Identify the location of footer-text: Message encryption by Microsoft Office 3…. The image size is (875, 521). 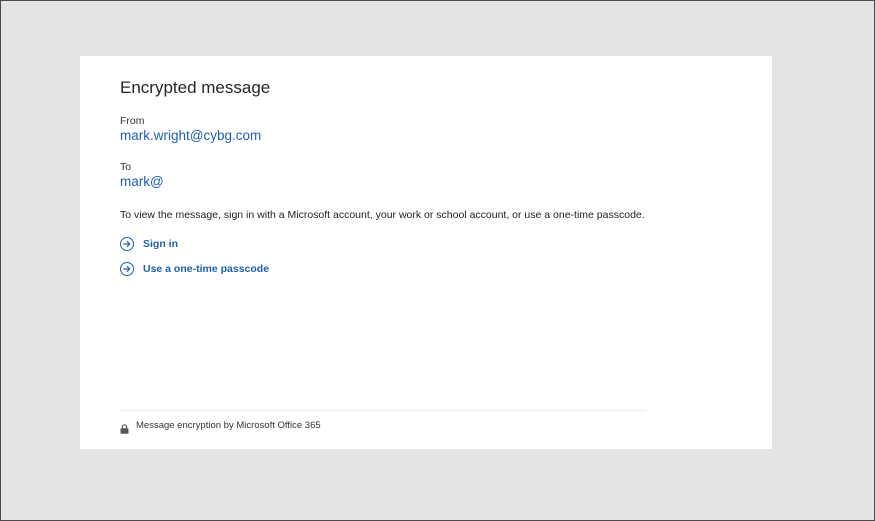
(228, 425).